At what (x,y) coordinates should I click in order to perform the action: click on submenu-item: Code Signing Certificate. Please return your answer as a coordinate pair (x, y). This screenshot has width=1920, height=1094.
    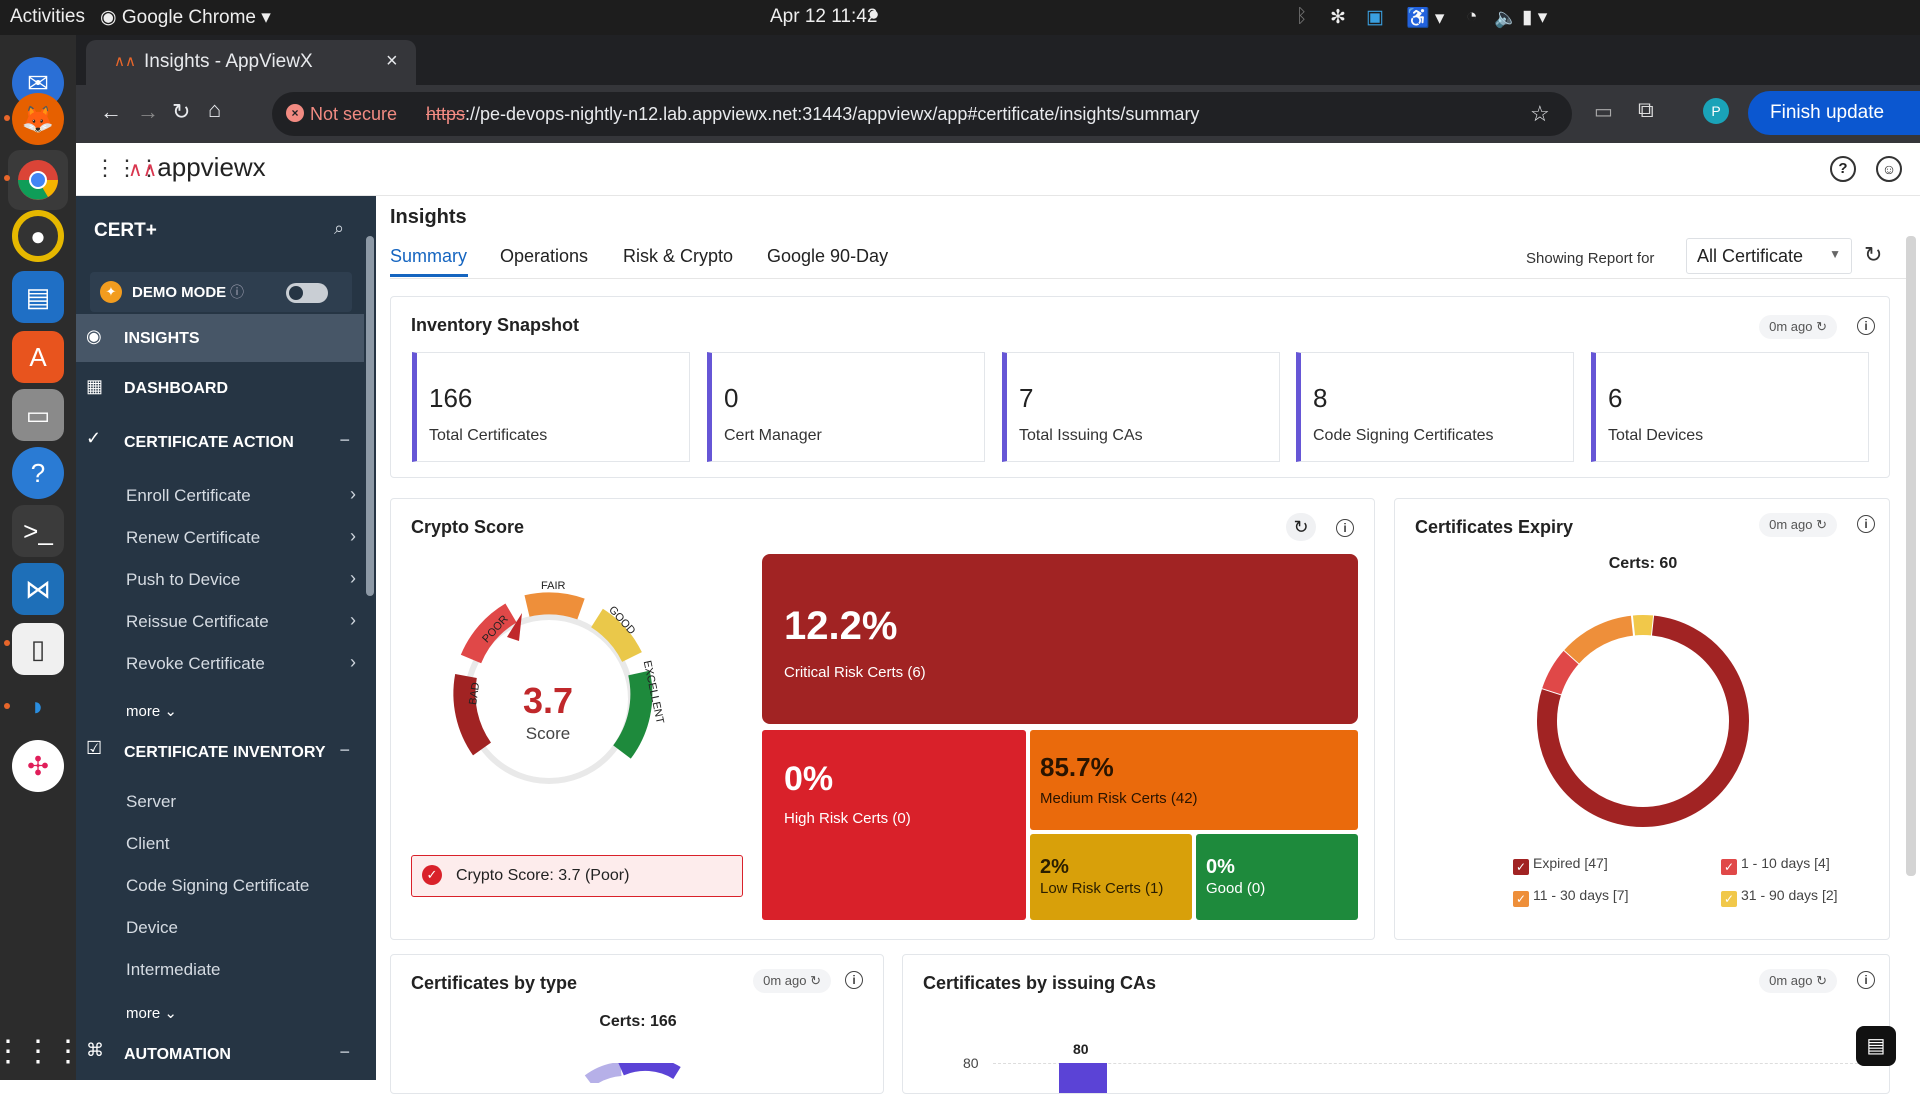
    Looking at the image, I should click on (217, 886).